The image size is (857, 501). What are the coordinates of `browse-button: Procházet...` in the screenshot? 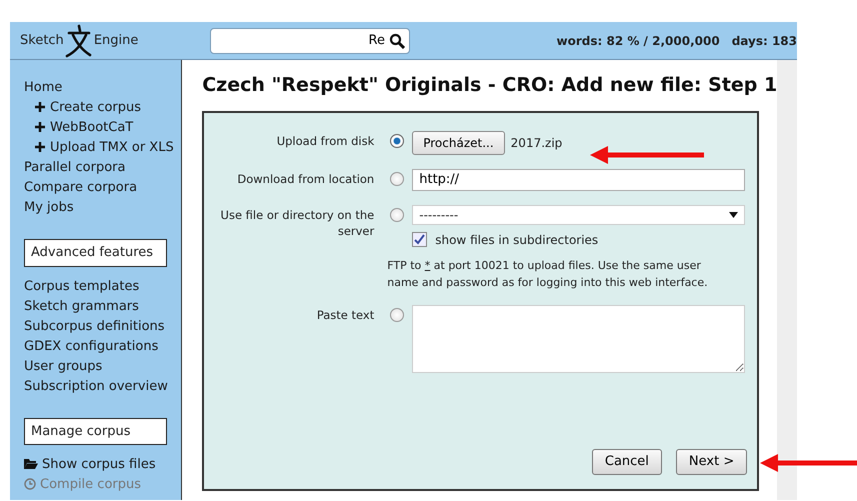 It's located at (458, 142).